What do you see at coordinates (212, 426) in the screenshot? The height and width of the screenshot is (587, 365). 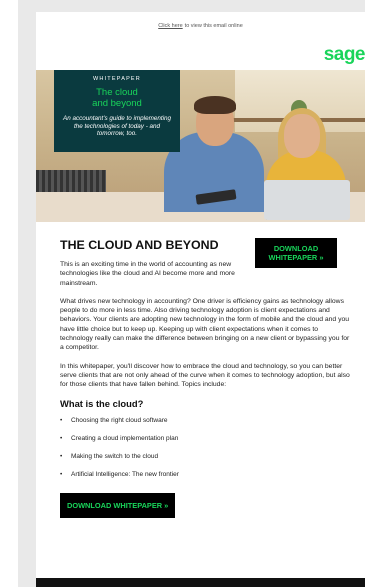 I see `list-item: Choosing the right cloud software` at bounding box center [212, 426].